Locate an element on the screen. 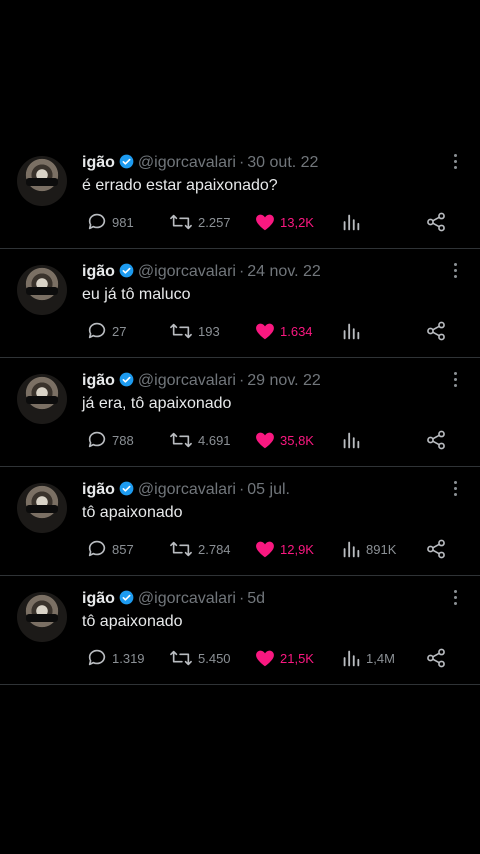 This screenshot has height=854, width=480. views-button: 1,4M is located at coordinates (367, 658).